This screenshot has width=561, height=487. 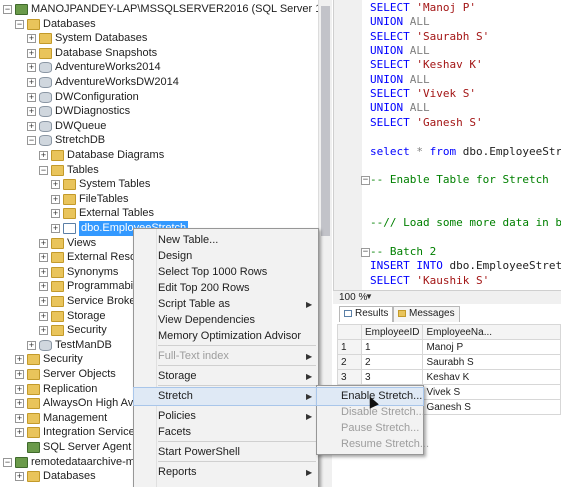 I want to click on menu-item-storage: Storage ▶, so click(x=226, y=376).